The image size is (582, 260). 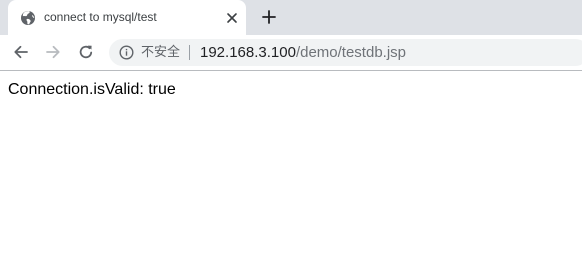 I want to click on url-text: 192.168.3.100/demo/testdb.jsp, so click(x=303, y=52).